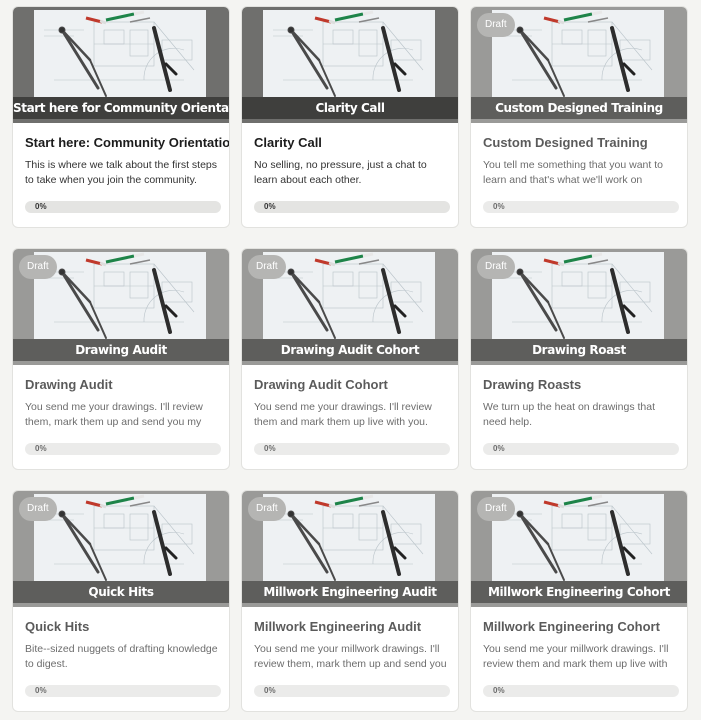 The image size is (701, 720). I want to click on course-thumbnail: Start here for Community Orientation, so click(121, 65).